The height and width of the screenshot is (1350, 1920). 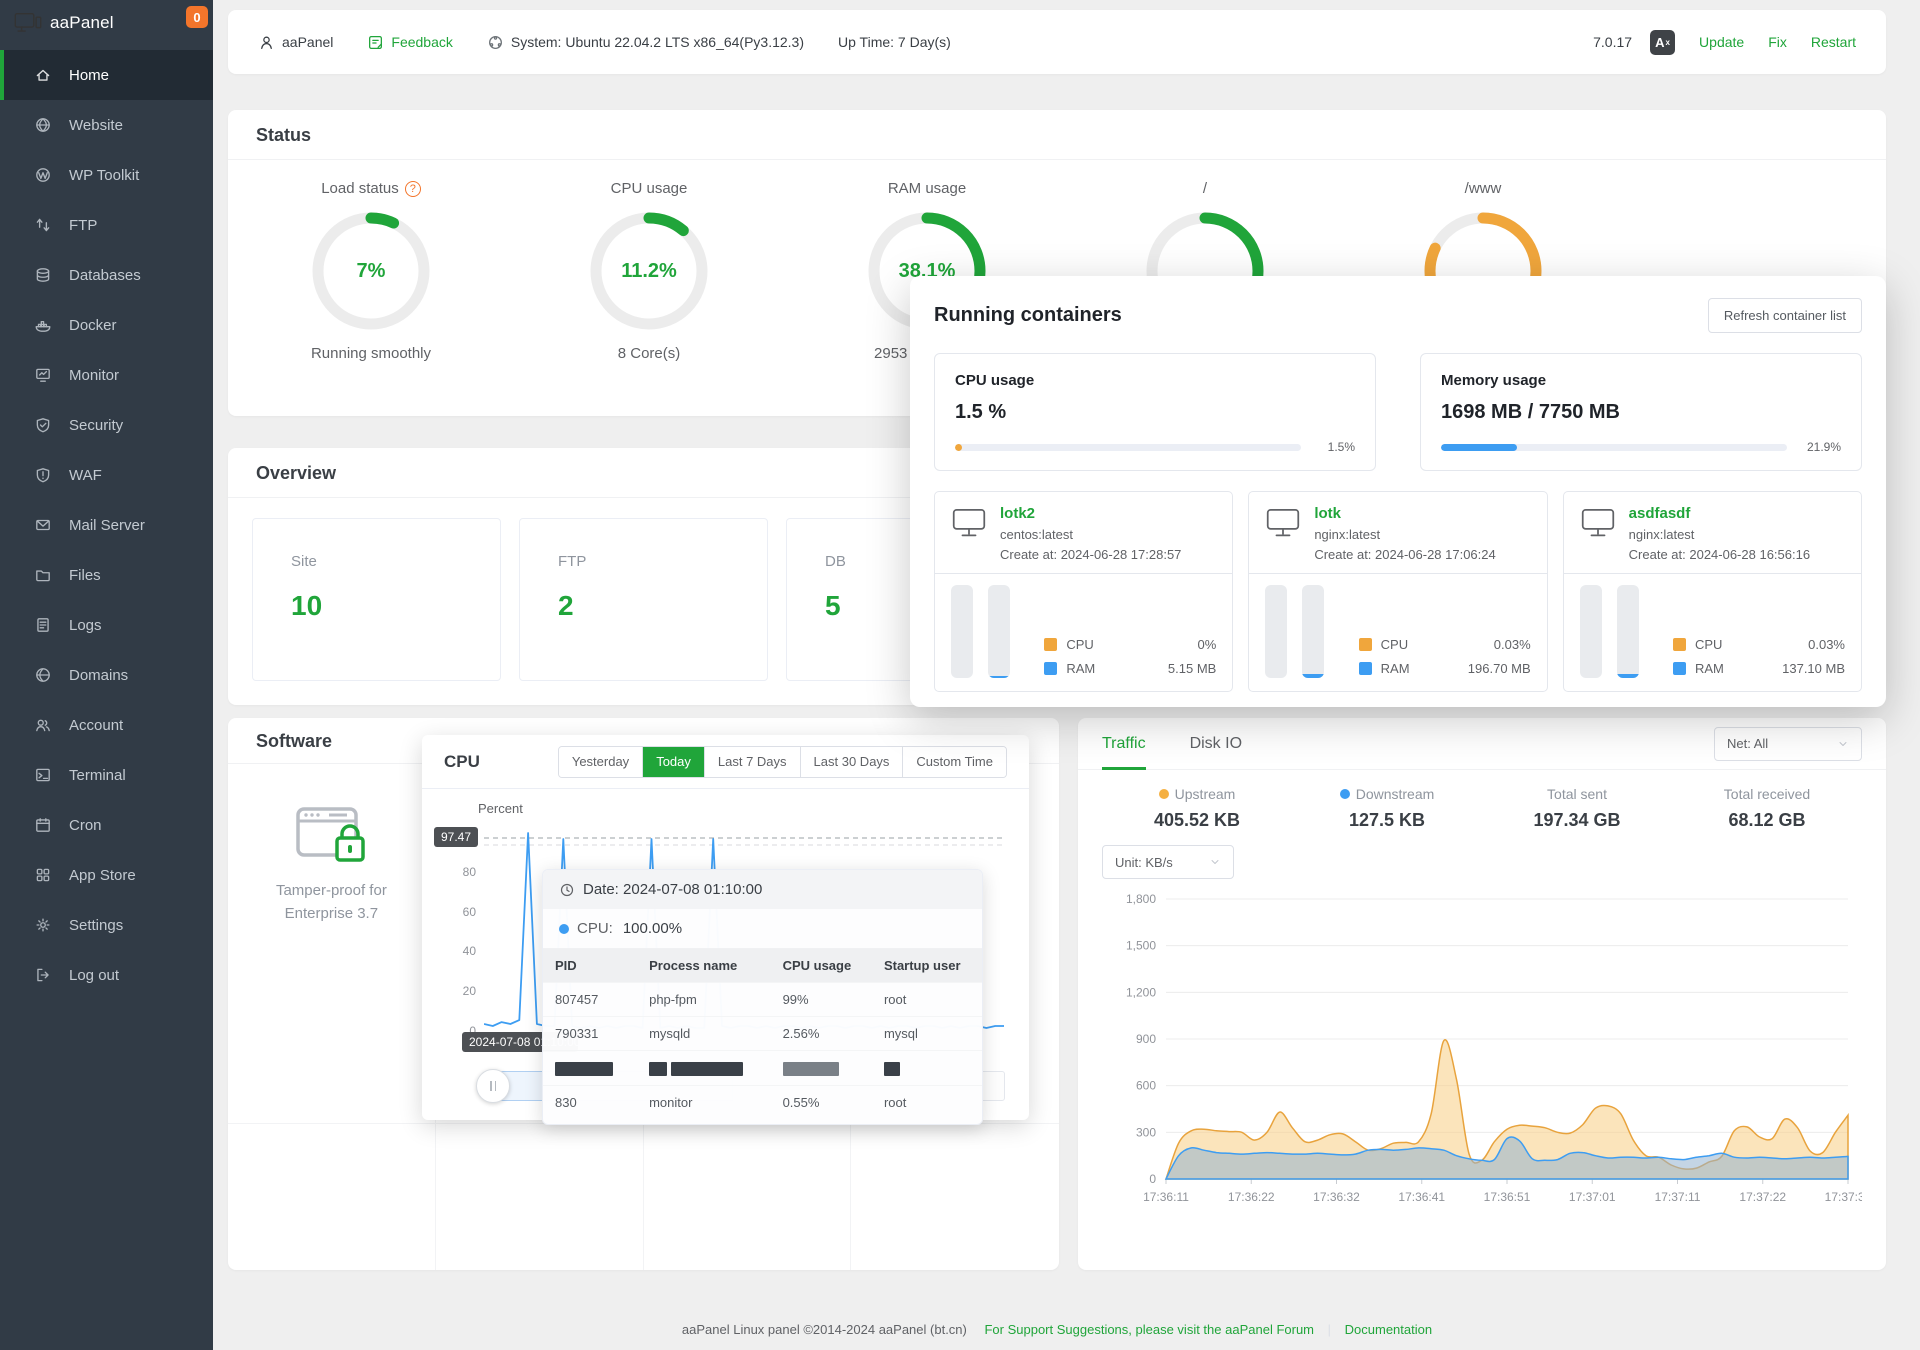 What do you see at coordinates (851, 761) in the screenshot?
I see `cpu-tab-last-30-days: Last 30 Days` at bounding box center [851, 761].